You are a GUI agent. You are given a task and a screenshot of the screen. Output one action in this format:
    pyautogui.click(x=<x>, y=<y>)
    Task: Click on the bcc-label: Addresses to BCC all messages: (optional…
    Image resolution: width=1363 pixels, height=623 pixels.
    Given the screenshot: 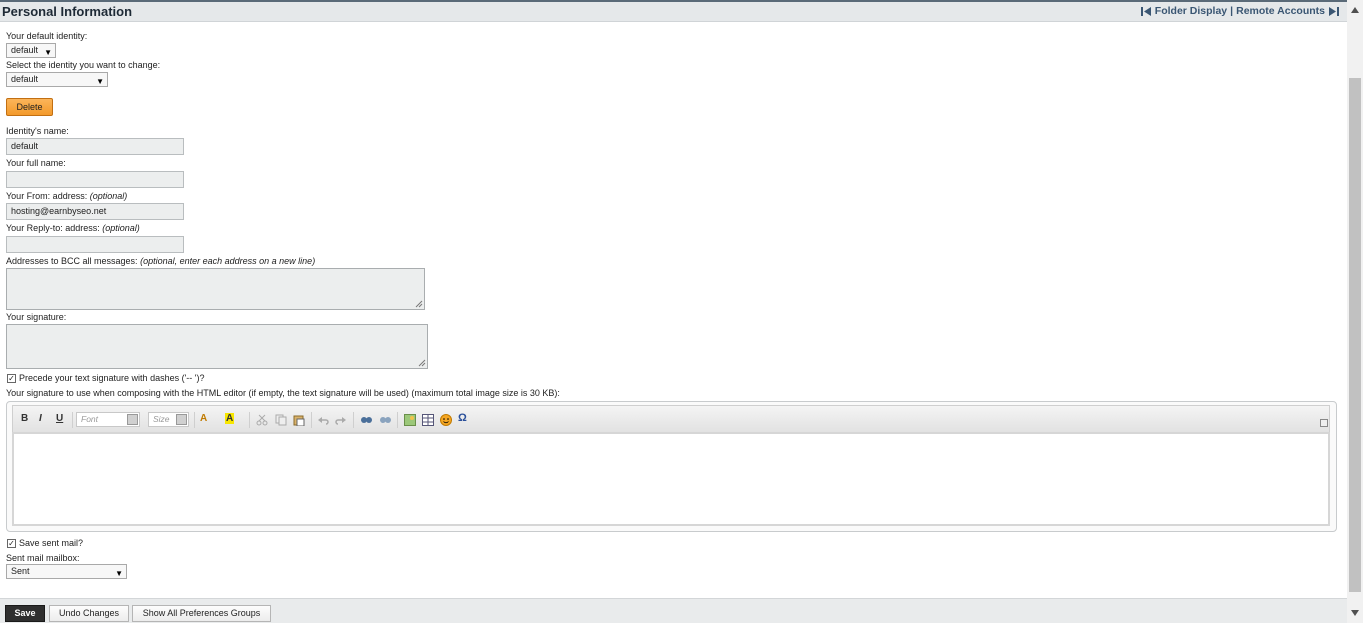 What is the action you would take?
    pyautogui.click(x=160, y=261)
    